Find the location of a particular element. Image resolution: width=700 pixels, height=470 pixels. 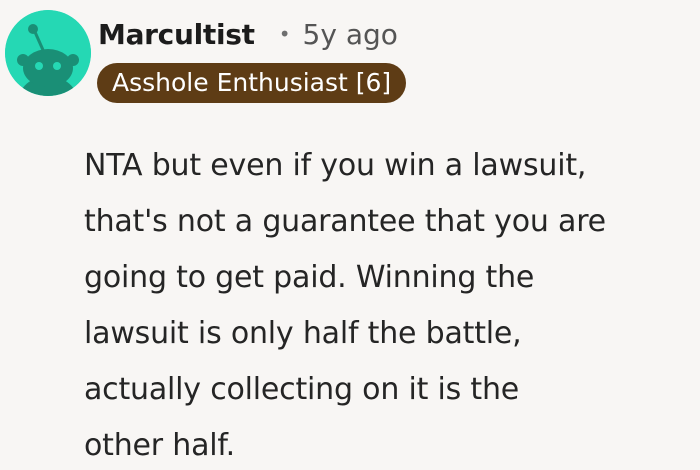

user-avatar is located at coordinates (48, 53).